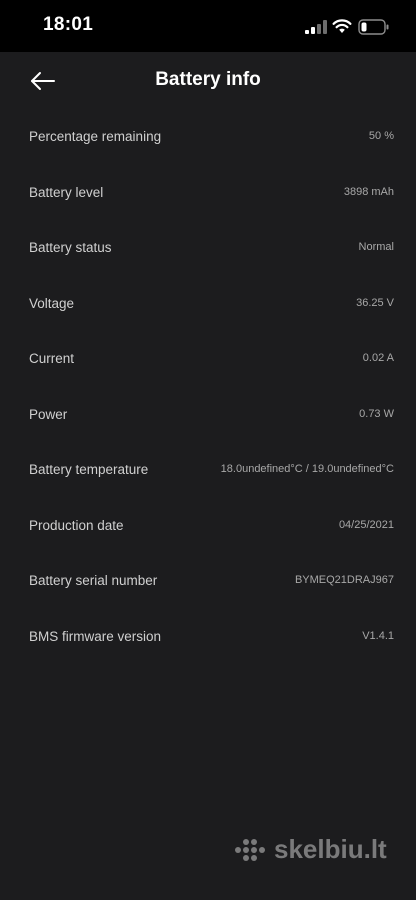  I want to click on row-value: 3898 mAh, so click(368, 191).